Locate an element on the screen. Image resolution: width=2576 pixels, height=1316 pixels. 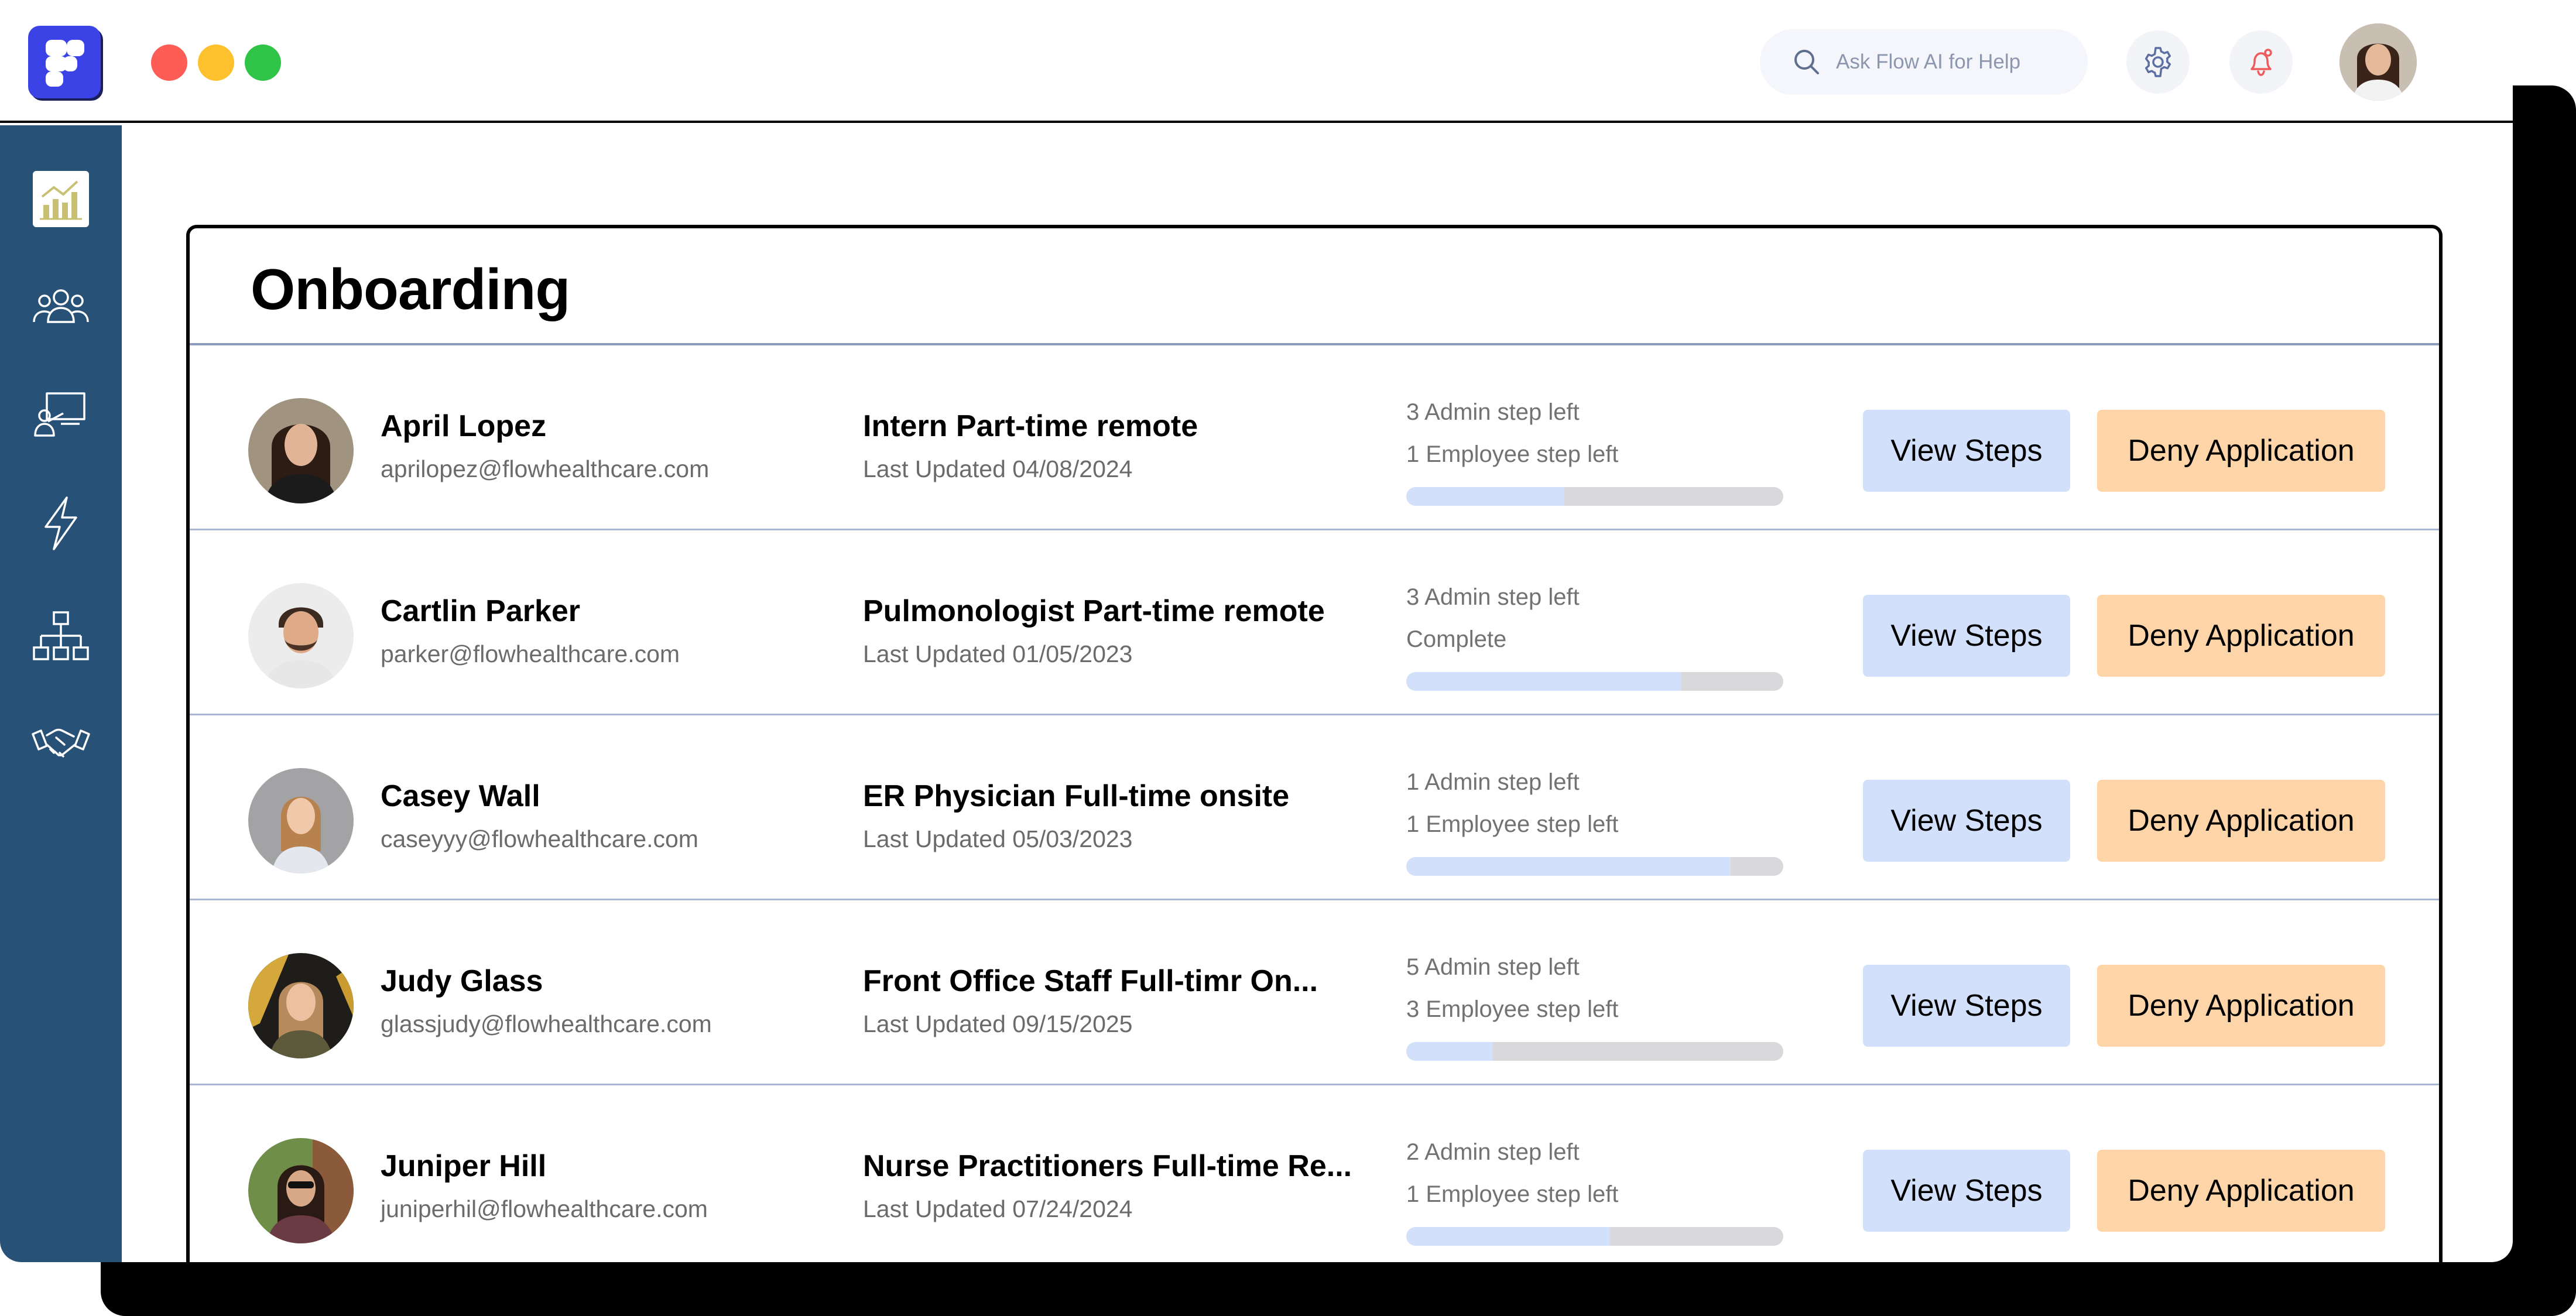
bell-icon is located at coordinates (2261, 62).